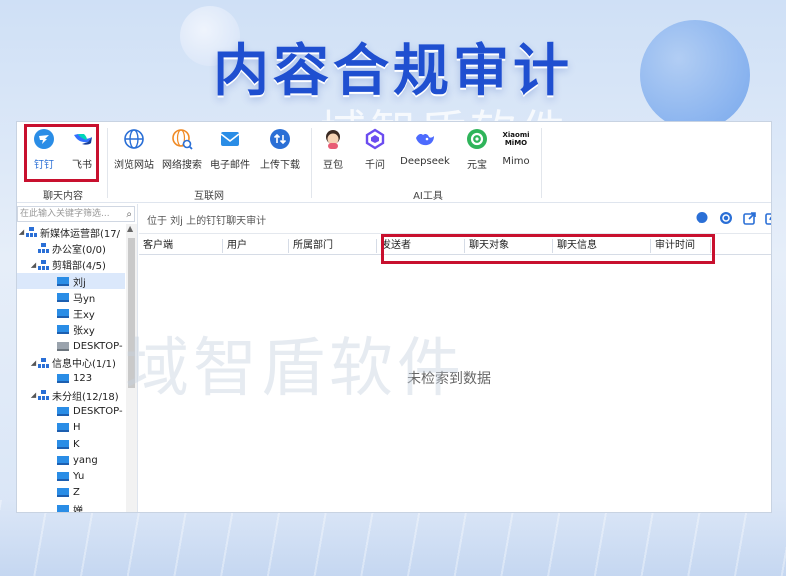  Describe the element at coordinates (750, 218) in the screenshot. I see `export-icon` at that location.